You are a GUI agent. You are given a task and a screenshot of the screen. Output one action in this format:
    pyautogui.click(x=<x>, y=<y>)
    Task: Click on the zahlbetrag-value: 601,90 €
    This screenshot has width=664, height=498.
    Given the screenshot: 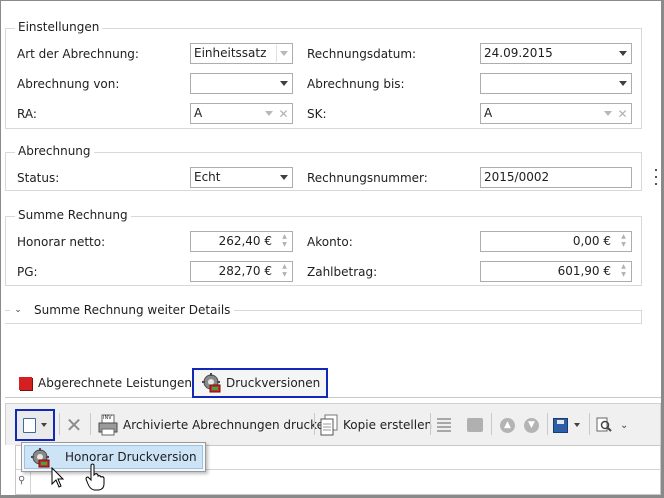 What is the action you would take?
    pyautogui.click(x=584, y=271)
    